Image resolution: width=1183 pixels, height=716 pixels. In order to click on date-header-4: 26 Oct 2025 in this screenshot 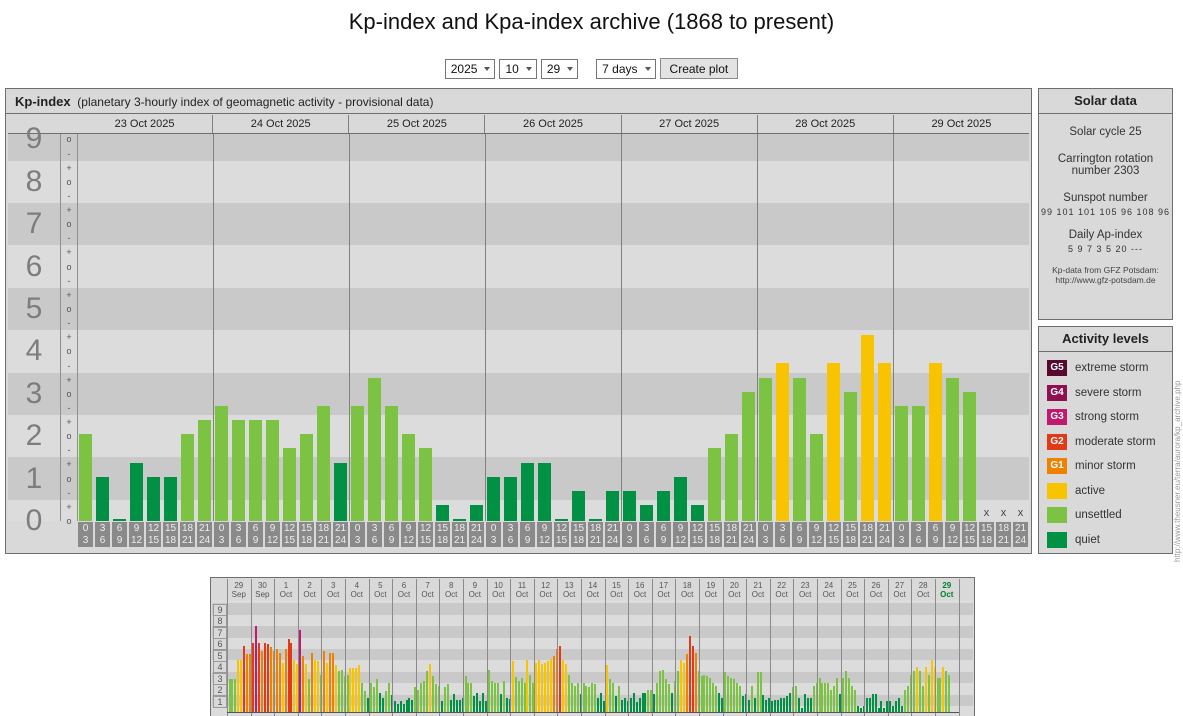, I will do `click(552, 124)`.